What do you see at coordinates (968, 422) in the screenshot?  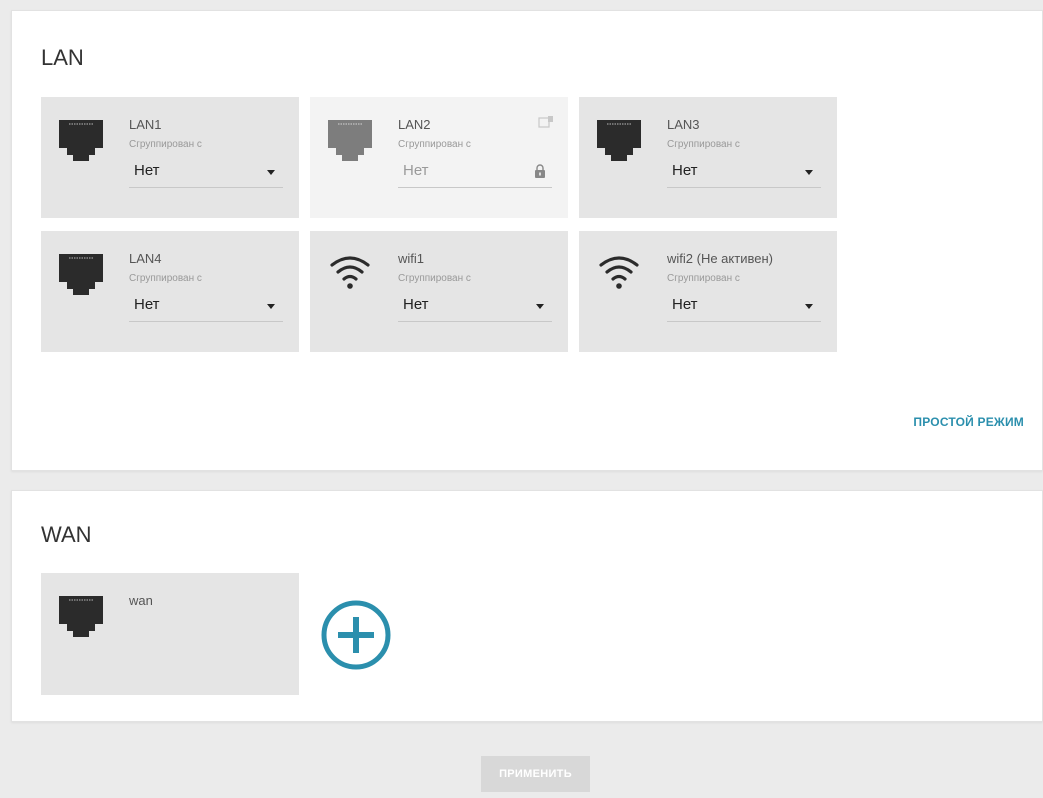 I see `simple-mode-link: ПРОСТОЙ РЕЖИМ` at bounding box center [968, 422].